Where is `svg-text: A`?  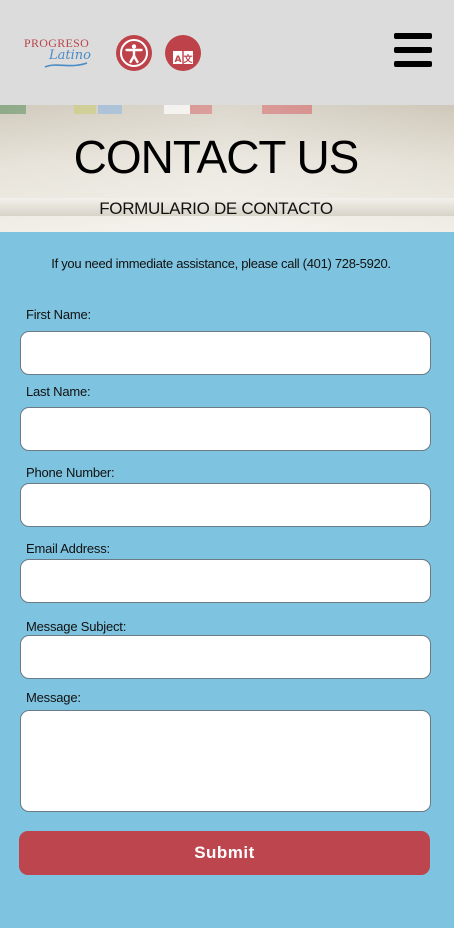
svg-text: A is located at coordinates (178, 60).